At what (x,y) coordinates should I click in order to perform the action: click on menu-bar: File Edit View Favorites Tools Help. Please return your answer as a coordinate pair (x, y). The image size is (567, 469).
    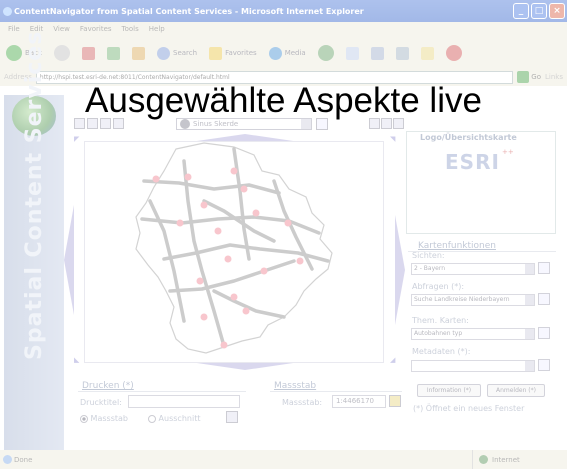
    Looking at the image, I should click on (283, 30).